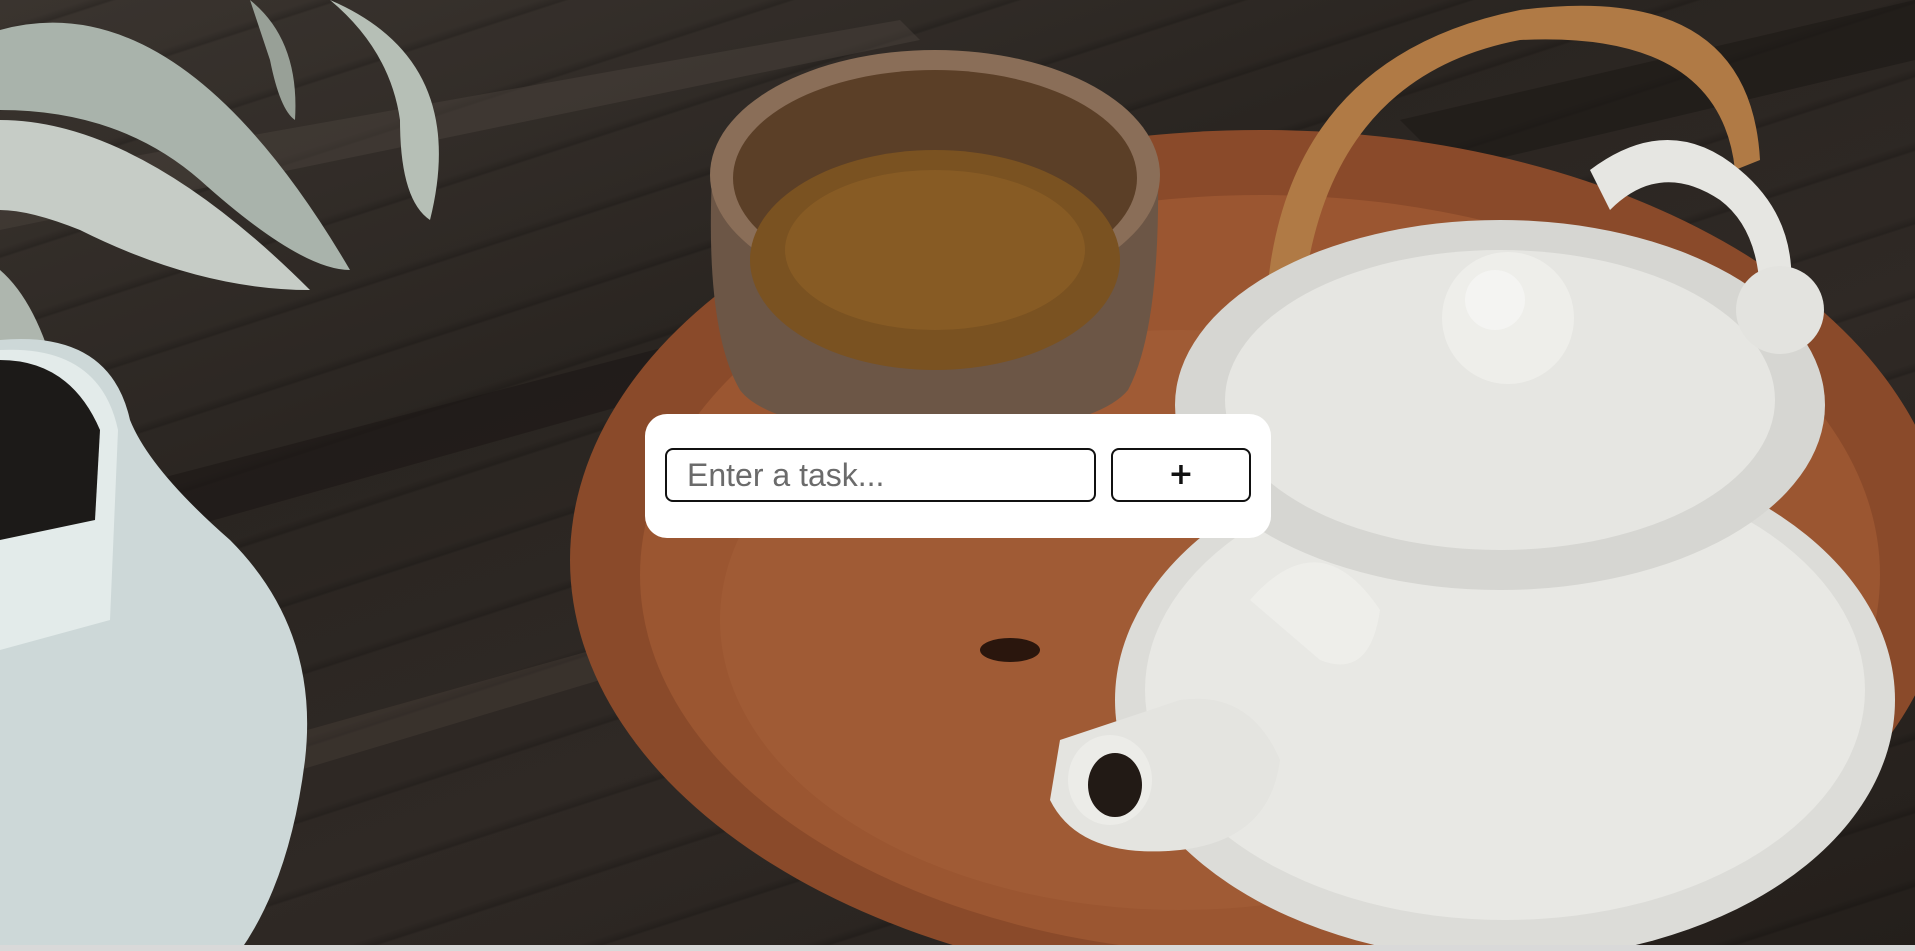 The image size is (1915, 951). What do you see at coordinates (1181, 475) in the screenshot?
I see `add-task-button: +` at bounding box center [1181, 475].